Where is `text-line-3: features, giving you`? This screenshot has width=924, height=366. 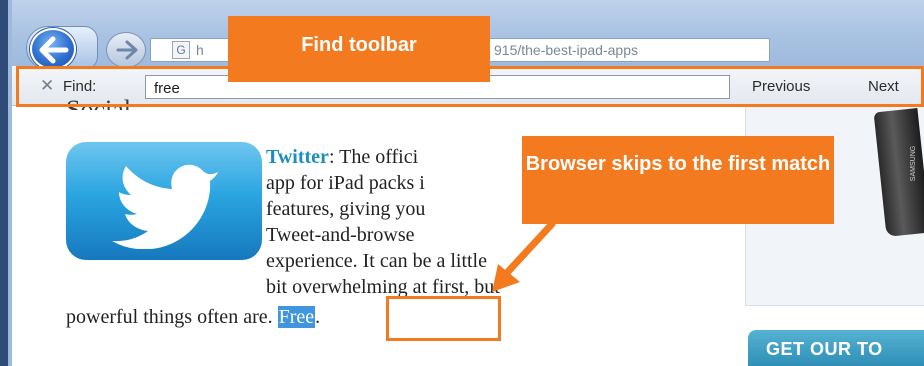 text-line-3: features, giving you is located at coordinates (346, 209).